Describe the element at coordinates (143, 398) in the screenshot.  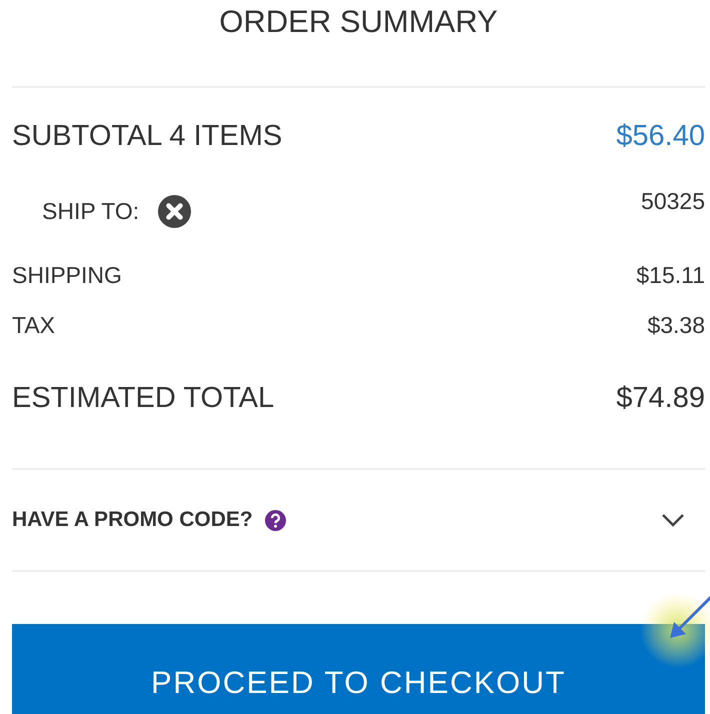
I see `total-label: ESTIMATED TOTAL` at that location.